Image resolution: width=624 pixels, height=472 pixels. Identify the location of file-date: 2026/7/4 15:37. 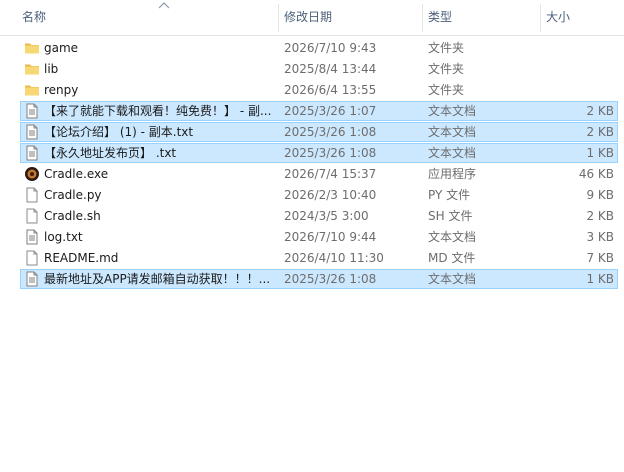
(330, 174).